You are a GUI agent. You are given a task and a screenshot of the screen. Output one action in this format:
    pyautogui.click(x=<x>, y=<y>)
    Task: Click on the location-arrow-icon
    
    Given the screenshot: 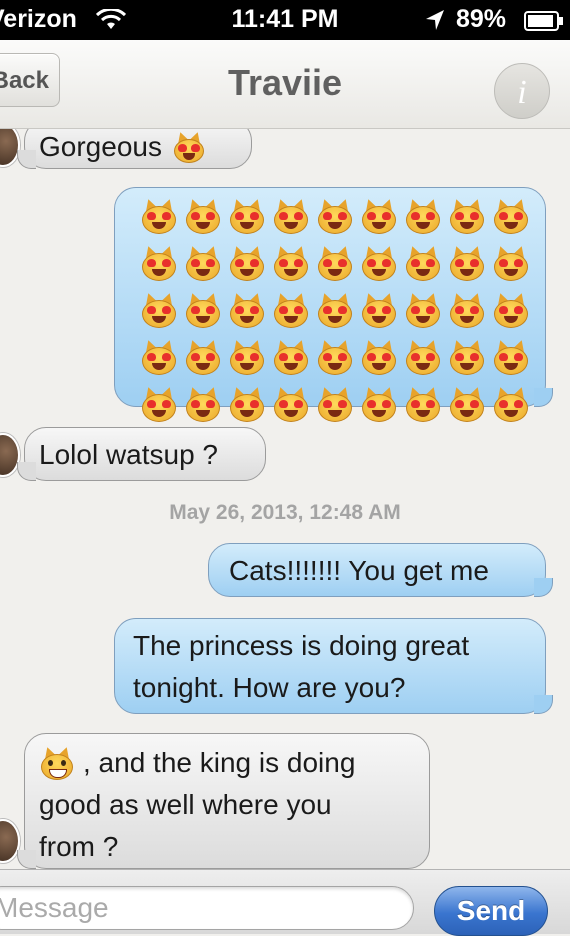 What is the action you would take?
    pyautogui.click(x=435, y=22)
    